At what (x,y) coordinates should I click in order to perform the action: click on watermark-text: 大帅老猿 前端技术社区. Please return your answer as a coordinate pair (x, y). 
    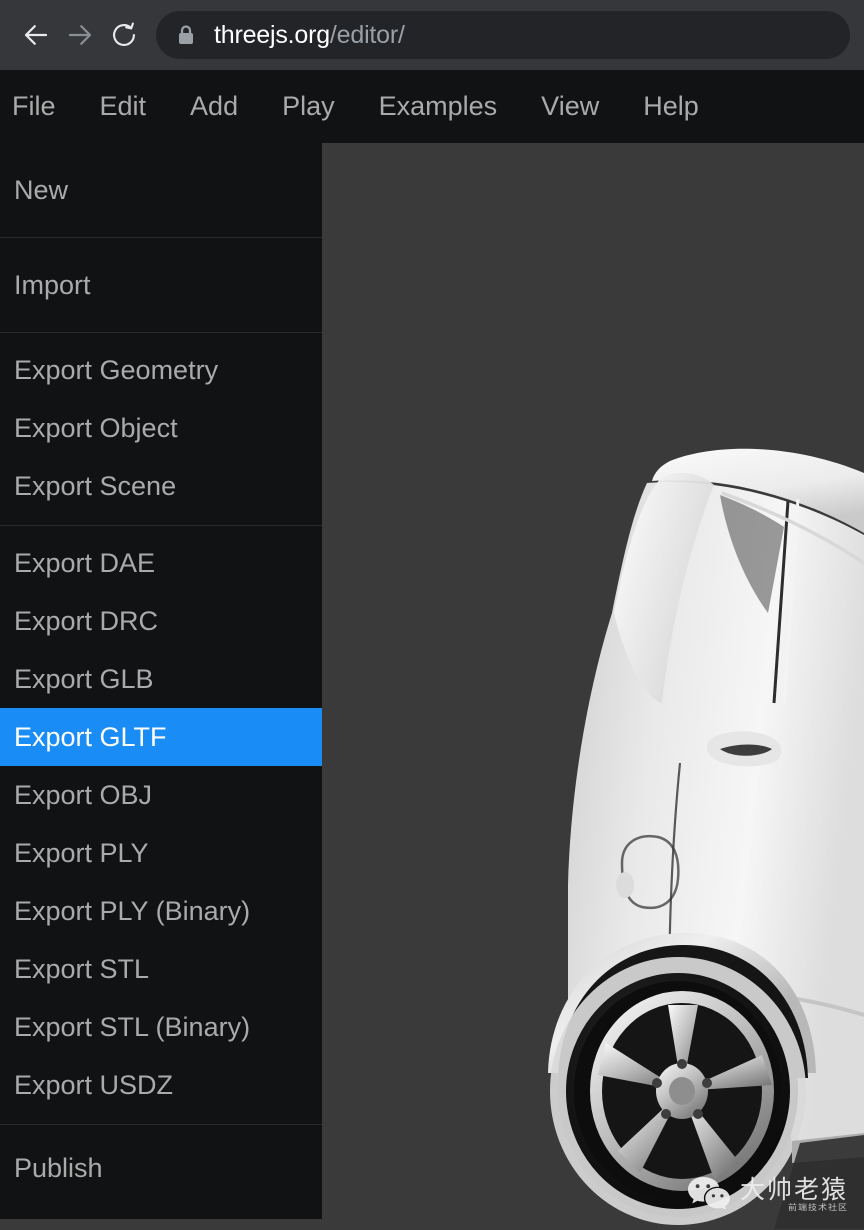
    Looking at the image, I should click on (794, 1195).